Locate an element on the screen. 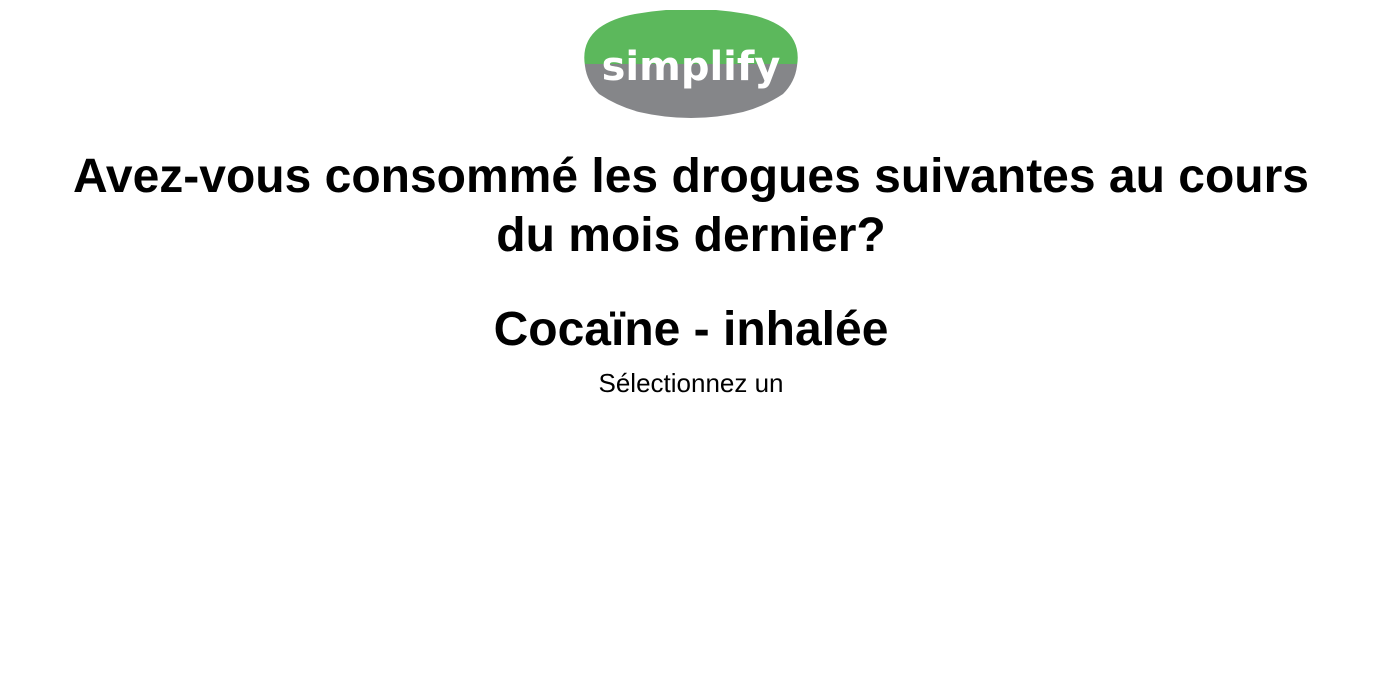  select-one-instruction: Sélectionnez un is located at coordinates (691, 383).